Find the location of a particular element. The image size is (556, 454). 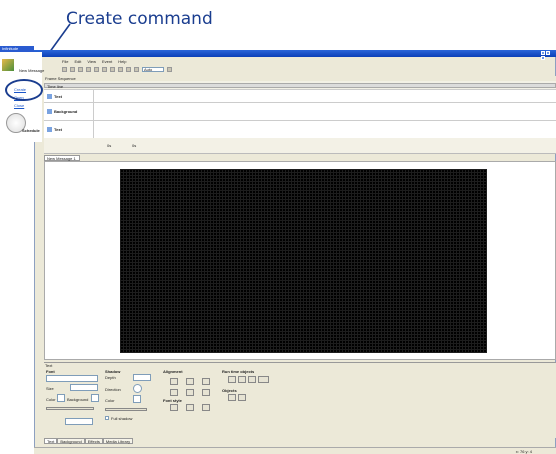

copy-icon is located at coordinates (112, 69).